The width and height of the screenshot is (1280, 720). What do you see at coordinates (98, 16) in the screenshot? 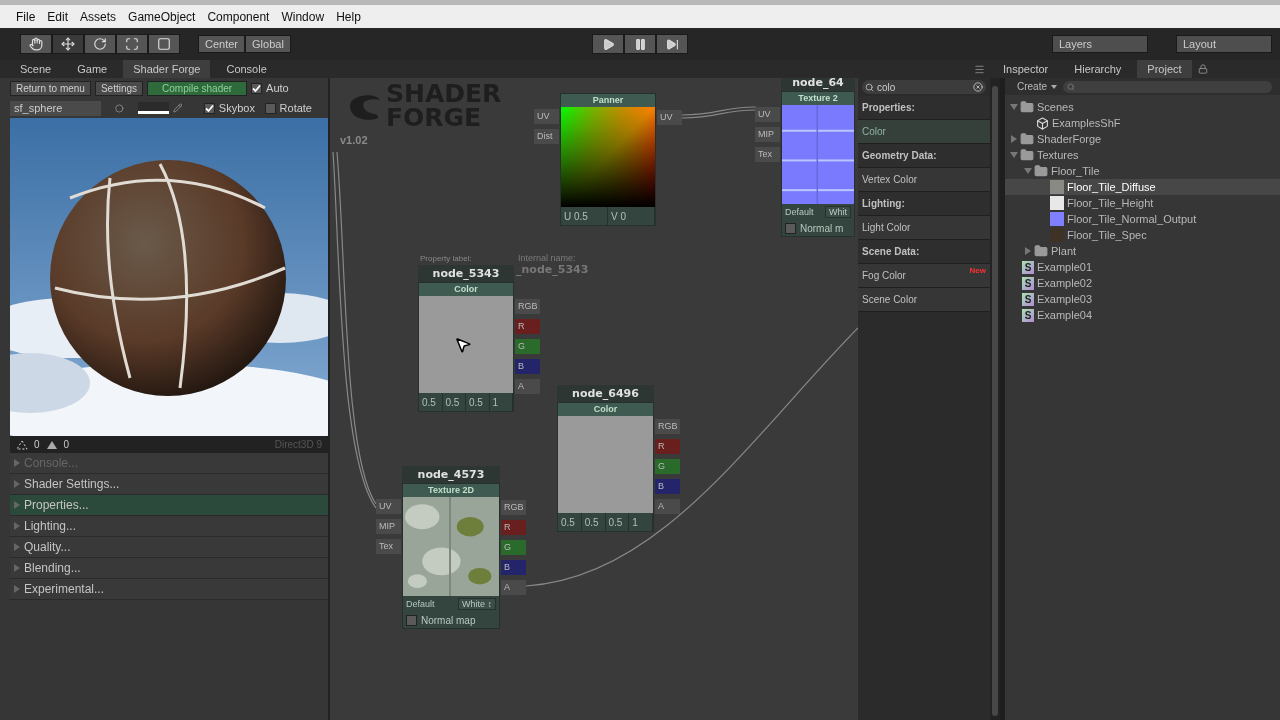
I see `menu-item: Assets` at bounding box center [98, 16].